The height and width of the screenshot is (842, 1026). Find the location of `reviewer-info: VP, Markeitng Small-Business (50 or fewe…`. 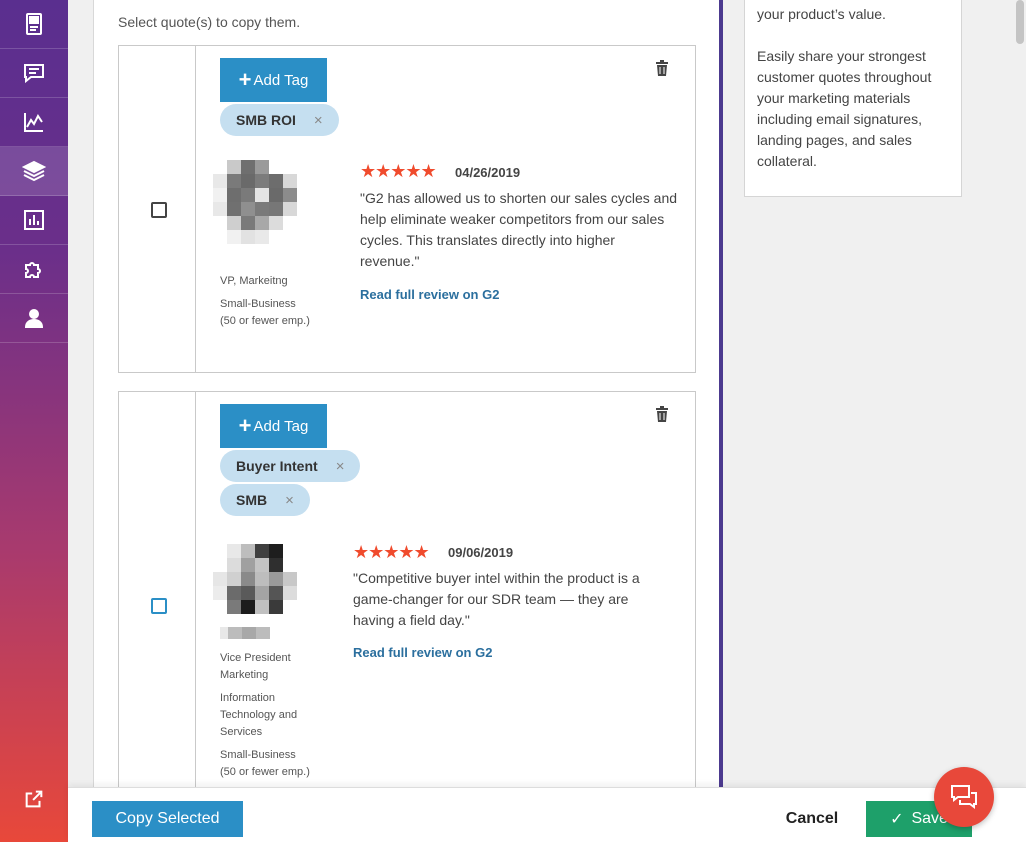

reviewer-info: VP, Markeitng Small-Business (50 or fewe… is located at coordinates (265, 301).